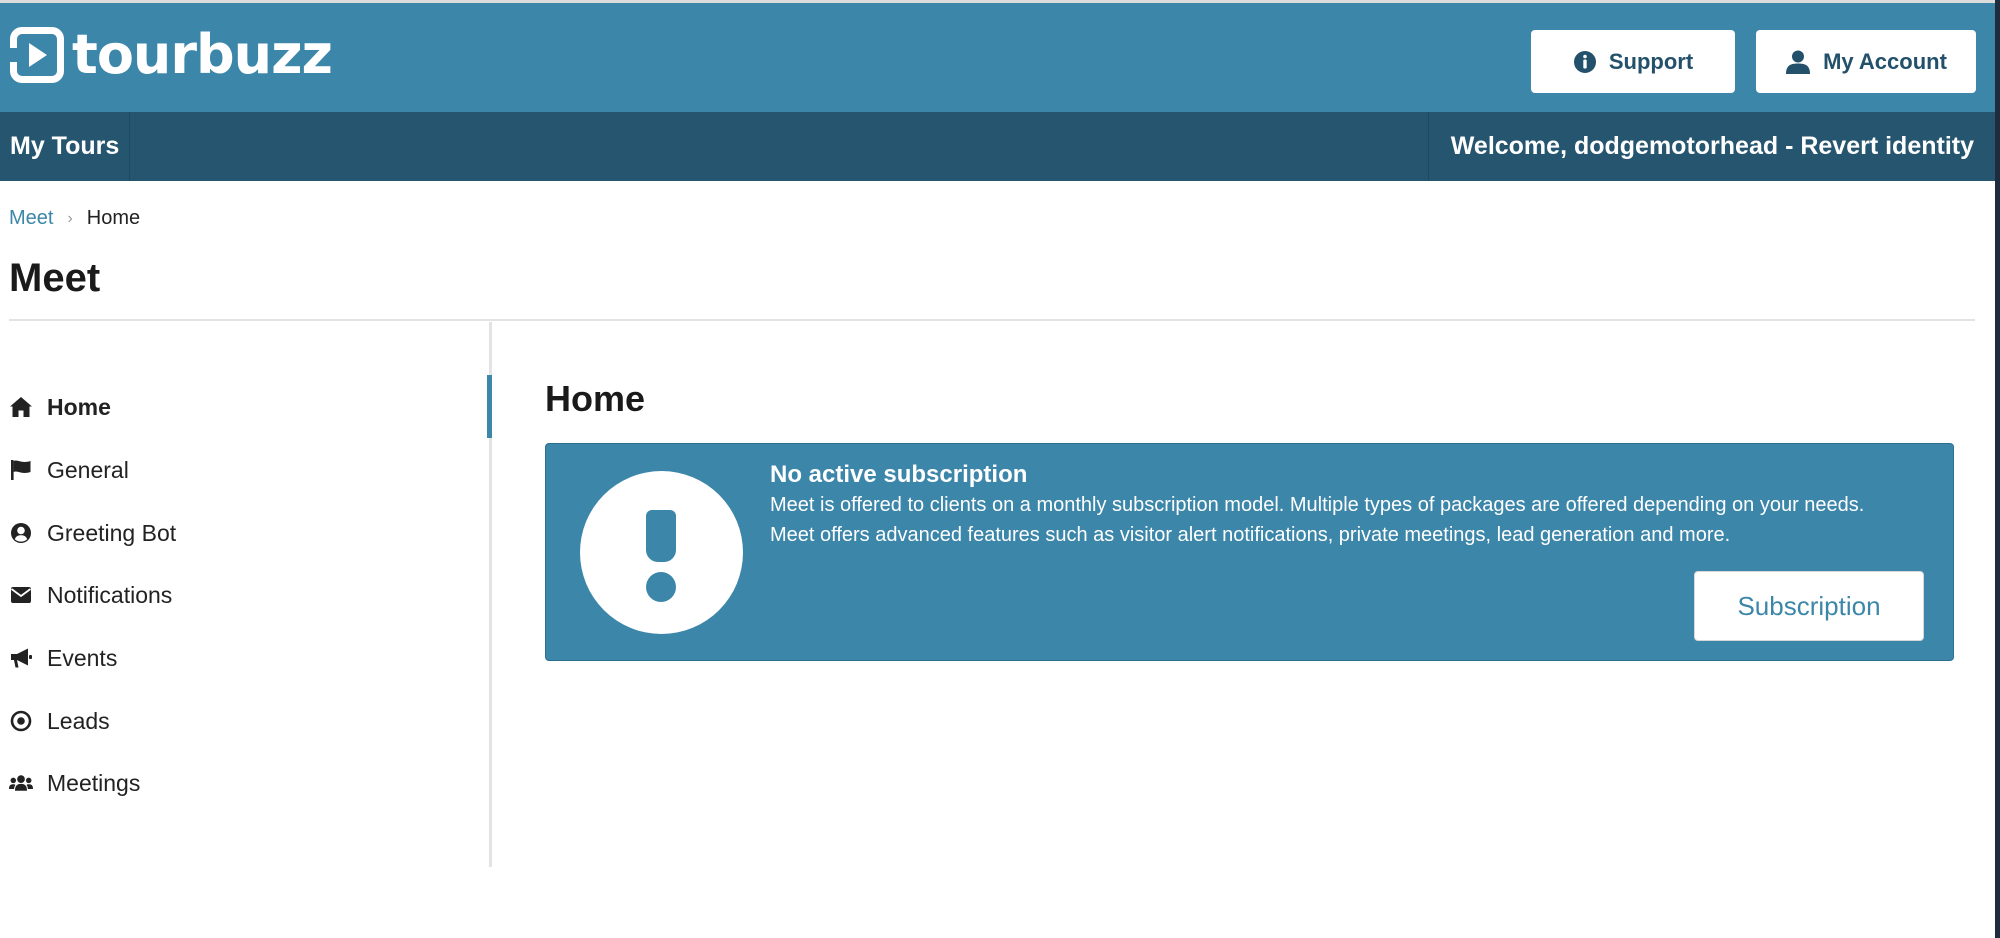 The height and width of the screenshot is (938, 2000). I want to click on bullhorn-icon, so click(21, 658).